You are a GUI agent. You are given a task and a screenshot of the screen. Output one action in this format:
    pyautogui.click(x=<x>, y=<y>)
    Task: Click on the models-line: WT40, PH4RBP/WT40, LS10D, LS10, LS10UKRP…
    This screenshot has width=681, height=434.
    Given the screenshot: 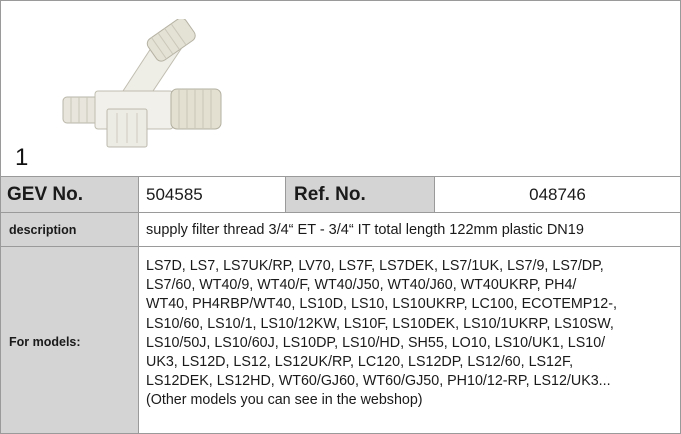 What is the action you would take?
    pyautogui.click(x=381, y=304)
    